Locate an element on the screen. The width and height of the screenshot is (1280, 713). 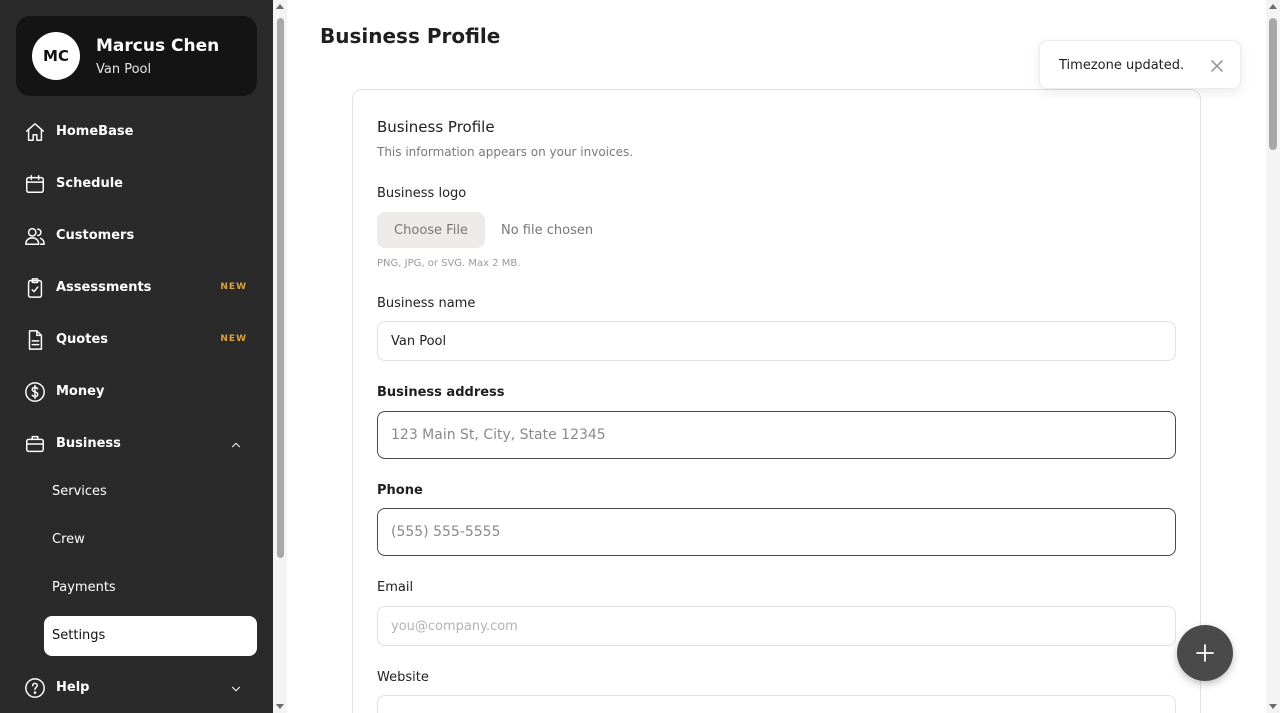
profile-card: MC Marcus Chen Van Pool is located at coordinates (136, 56).